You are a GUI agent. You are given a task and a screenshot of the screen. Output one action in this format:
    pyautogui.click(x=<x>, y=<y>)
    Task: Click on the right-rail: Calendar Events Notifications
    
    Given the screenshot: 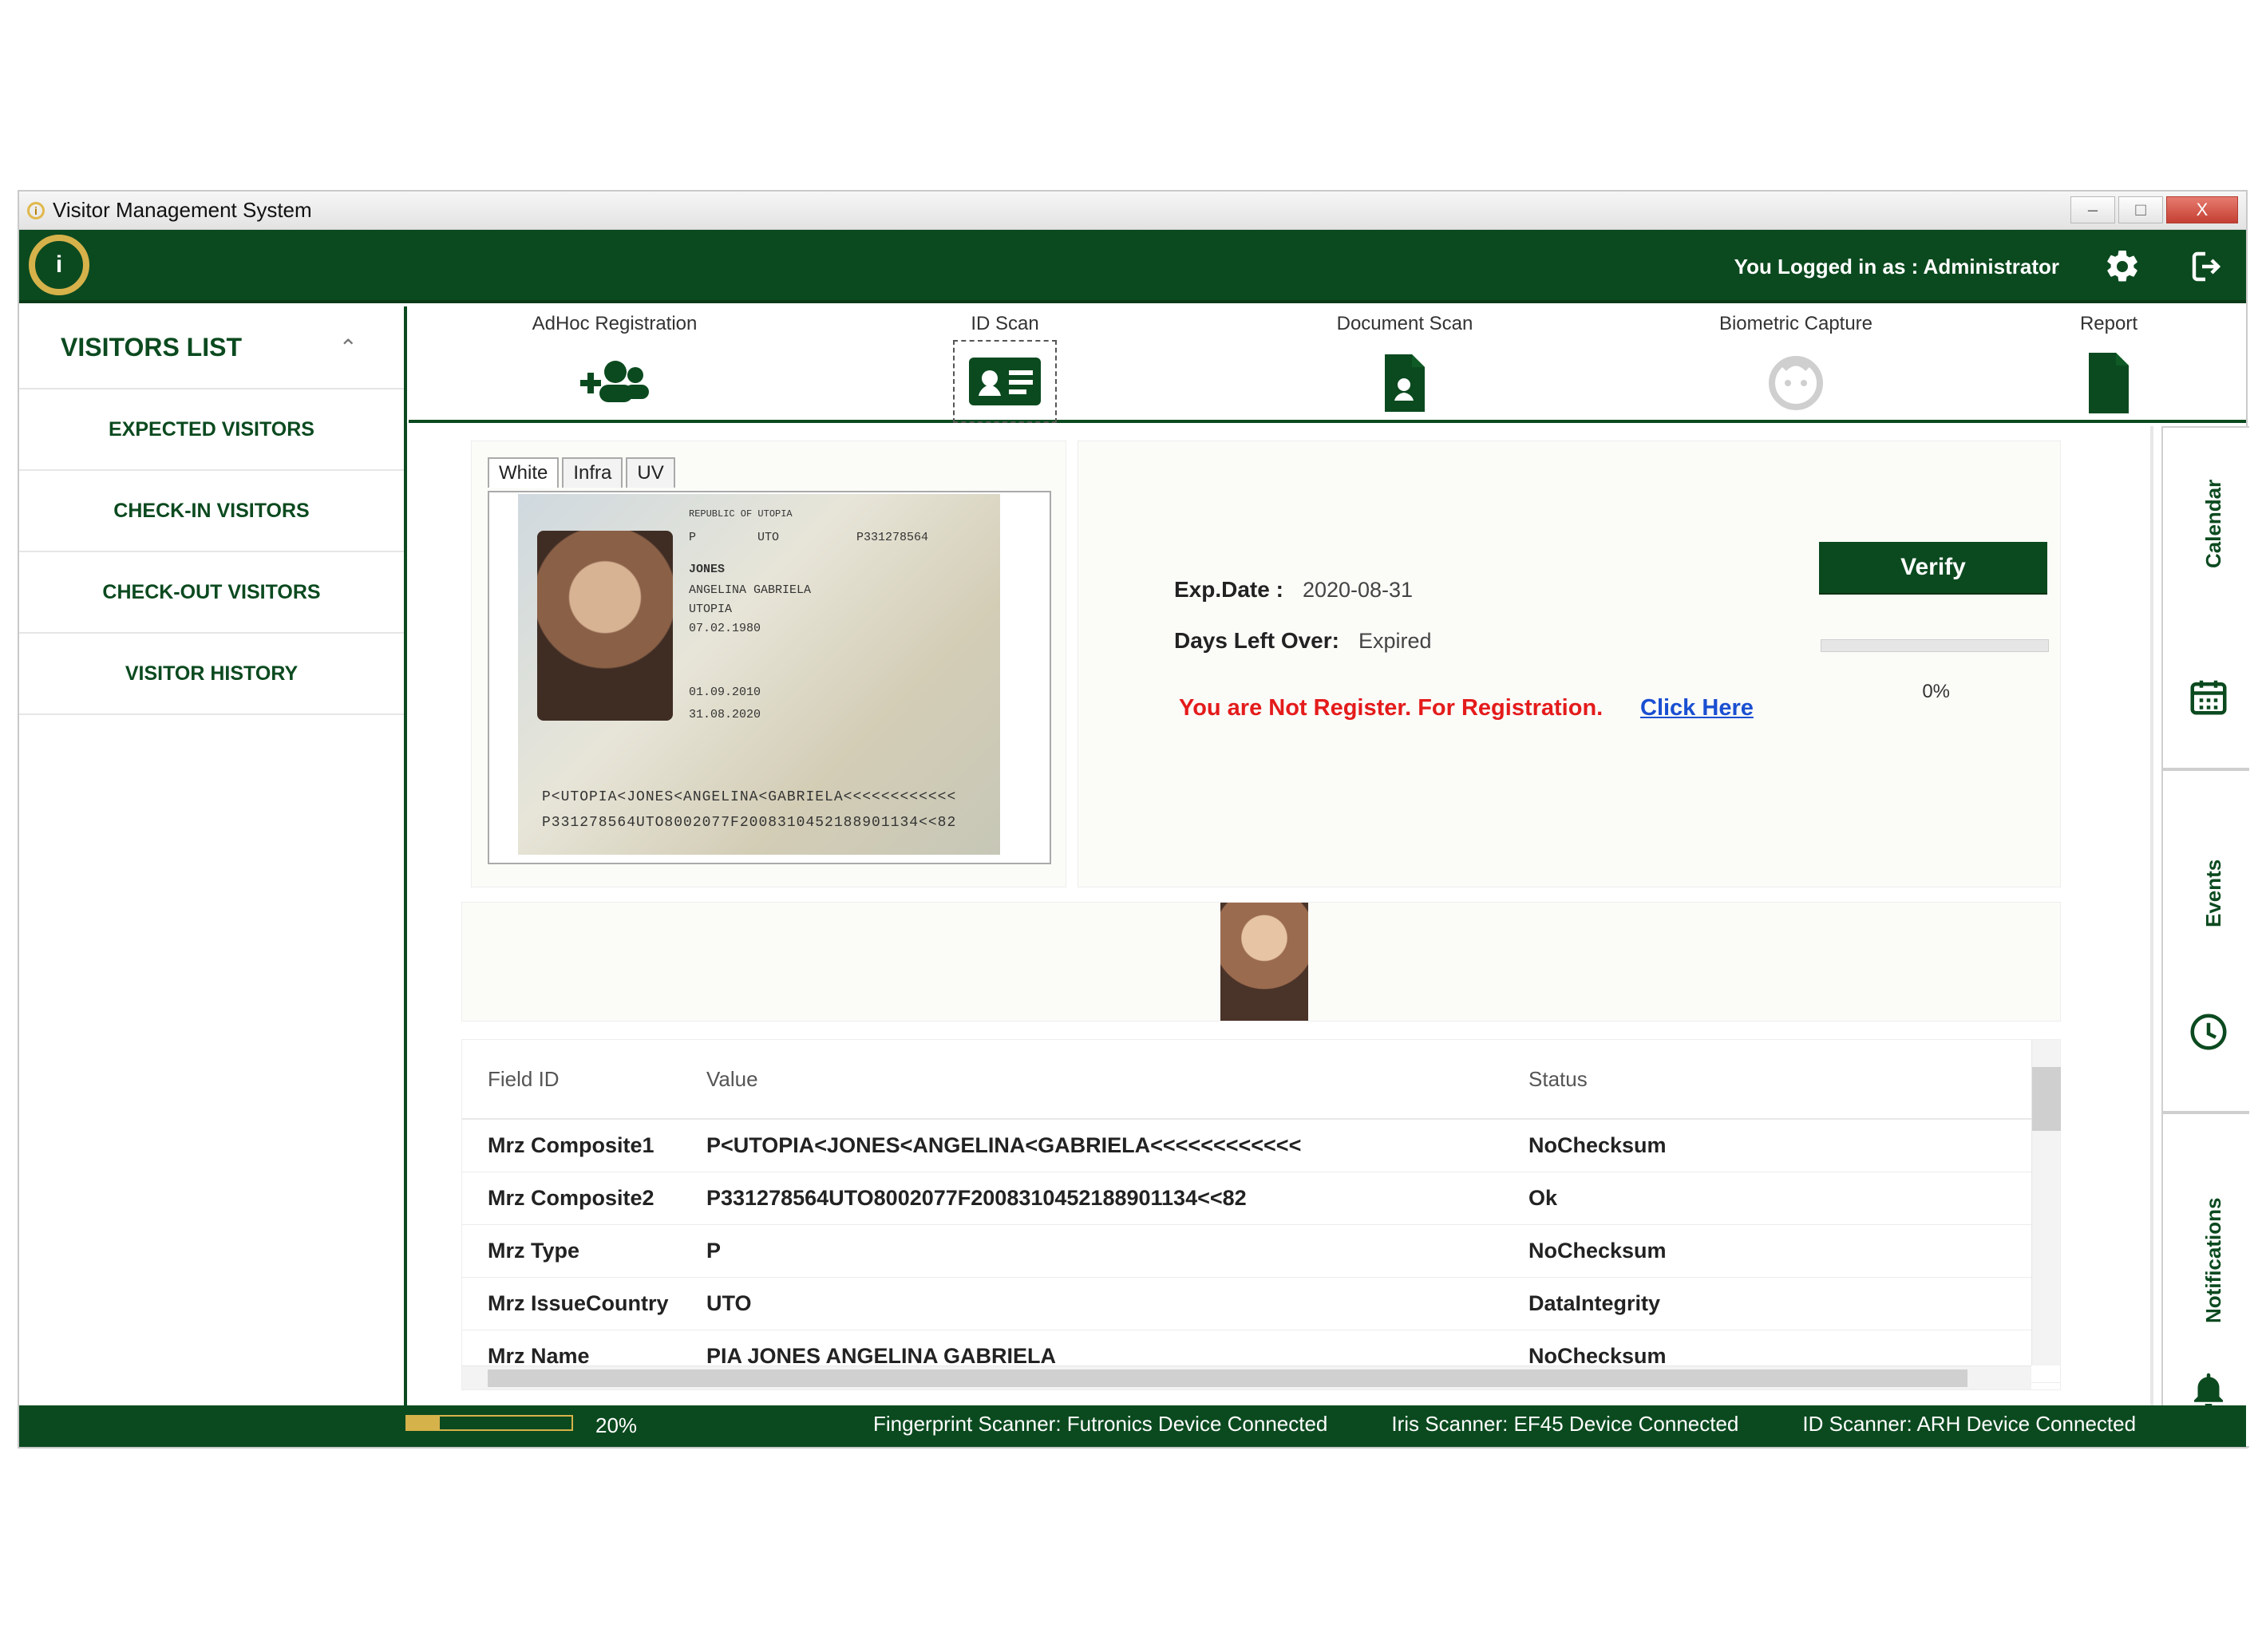 What is the action you would take?
    pyautogui.click(x=2199, y=937)
    